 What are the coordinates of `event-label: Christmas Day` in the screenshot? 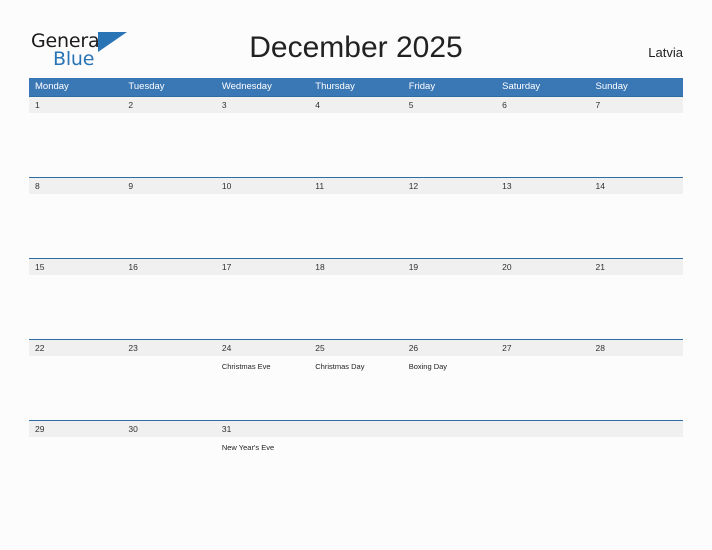 It's located at (340, 366).